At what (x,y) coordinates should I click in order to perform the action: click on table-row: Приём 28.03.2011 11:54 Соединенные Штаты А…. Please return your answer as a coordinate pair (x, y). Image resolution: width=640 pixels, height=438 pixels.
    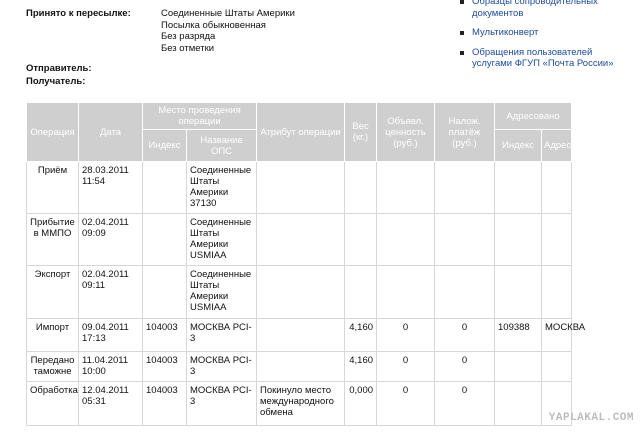
    Looking at the image, I should click on (299, 187).